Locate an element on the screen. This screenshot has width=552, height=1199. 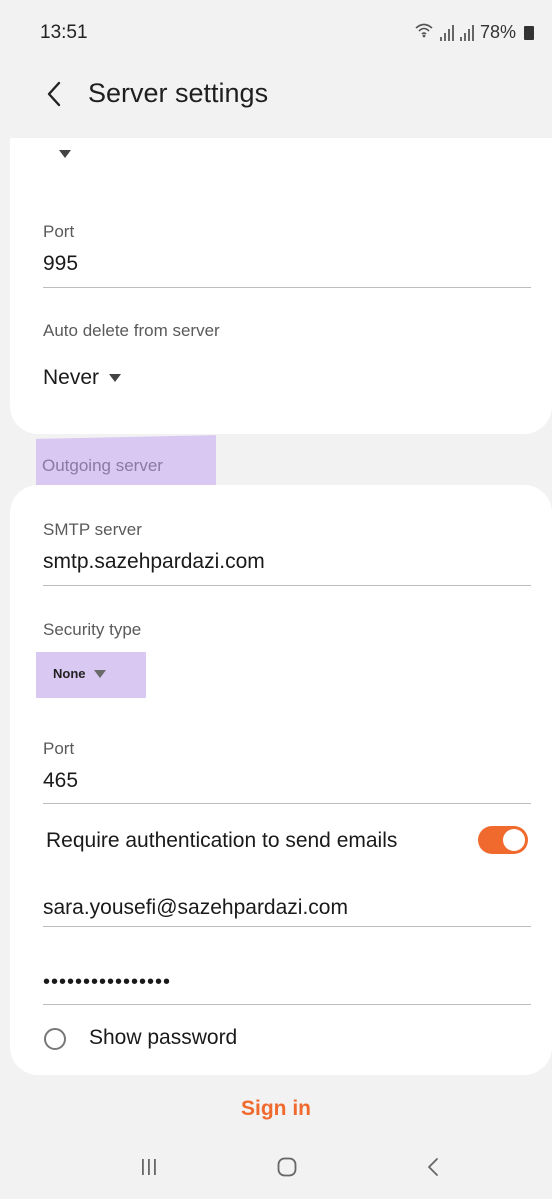
security-type-value: None is located at coordinates (69, 673).